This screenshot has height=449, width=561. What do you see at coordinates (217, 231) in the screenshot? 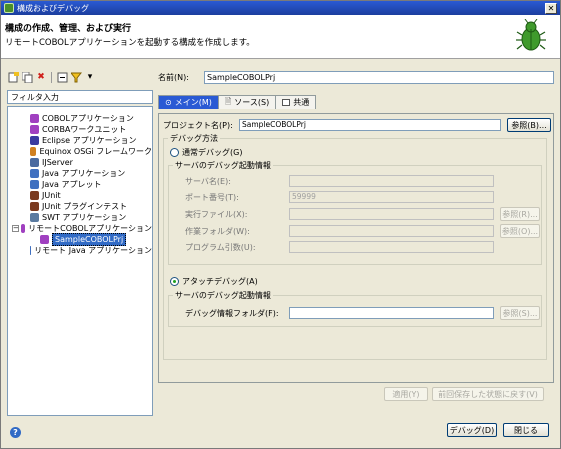
I see `work-folder-label: 作業フォルダ(W):` at bounding box center [217, 231].